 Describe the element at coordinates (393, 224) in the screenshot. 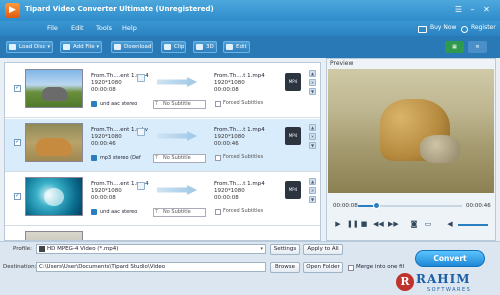

I see `fast-forward-icon: ▶▶` at that location.